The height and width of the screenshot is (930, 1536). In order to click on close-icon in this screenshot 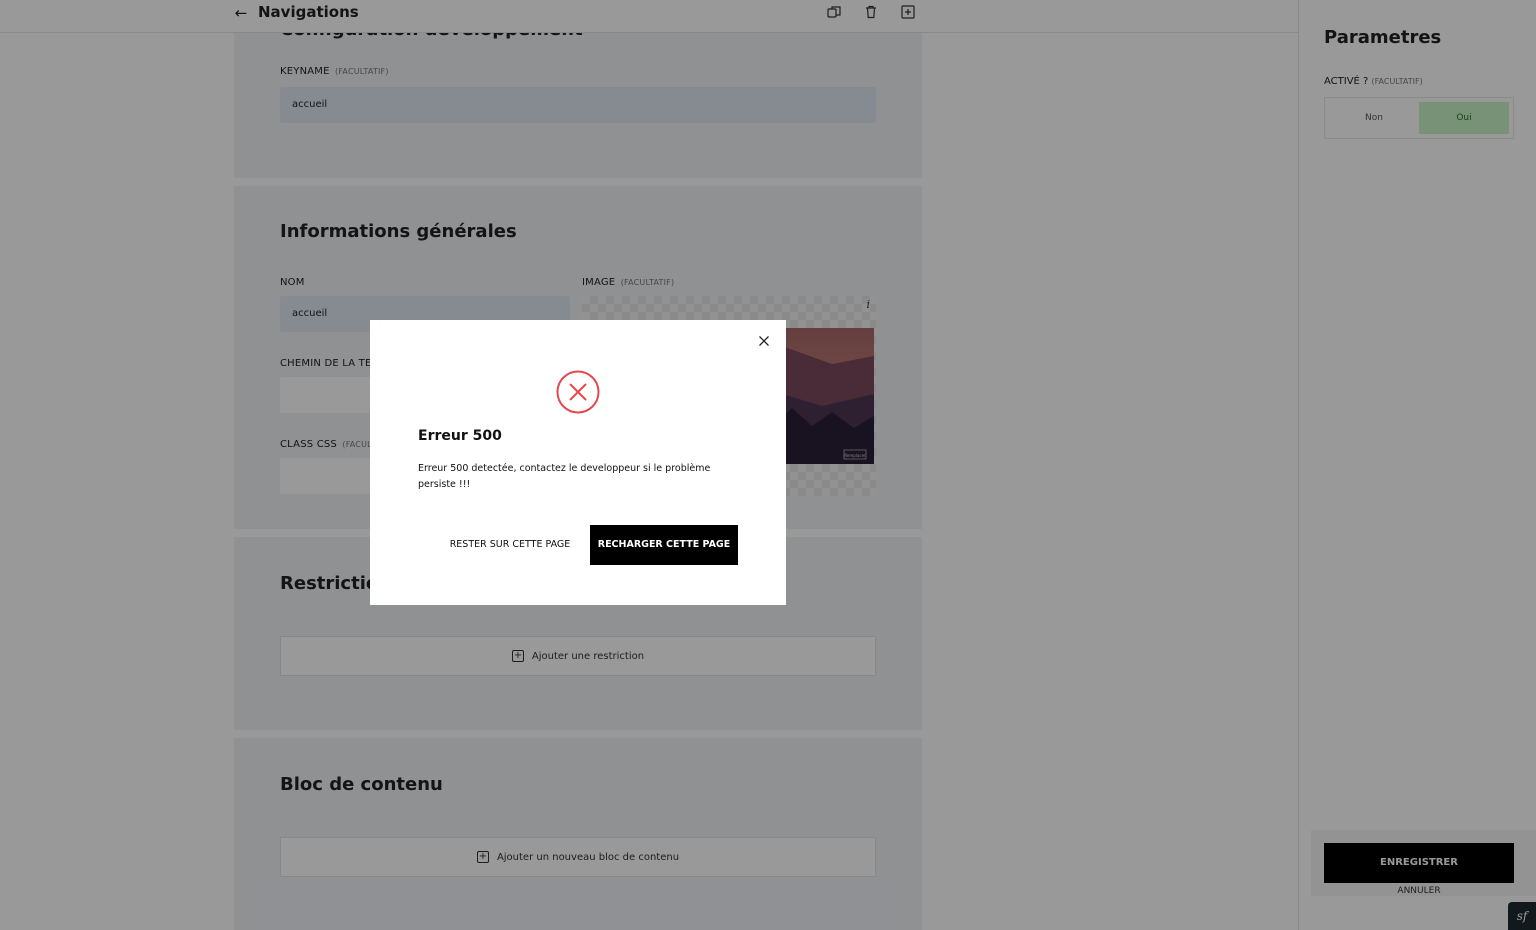, I will do `click(764, 341)`.